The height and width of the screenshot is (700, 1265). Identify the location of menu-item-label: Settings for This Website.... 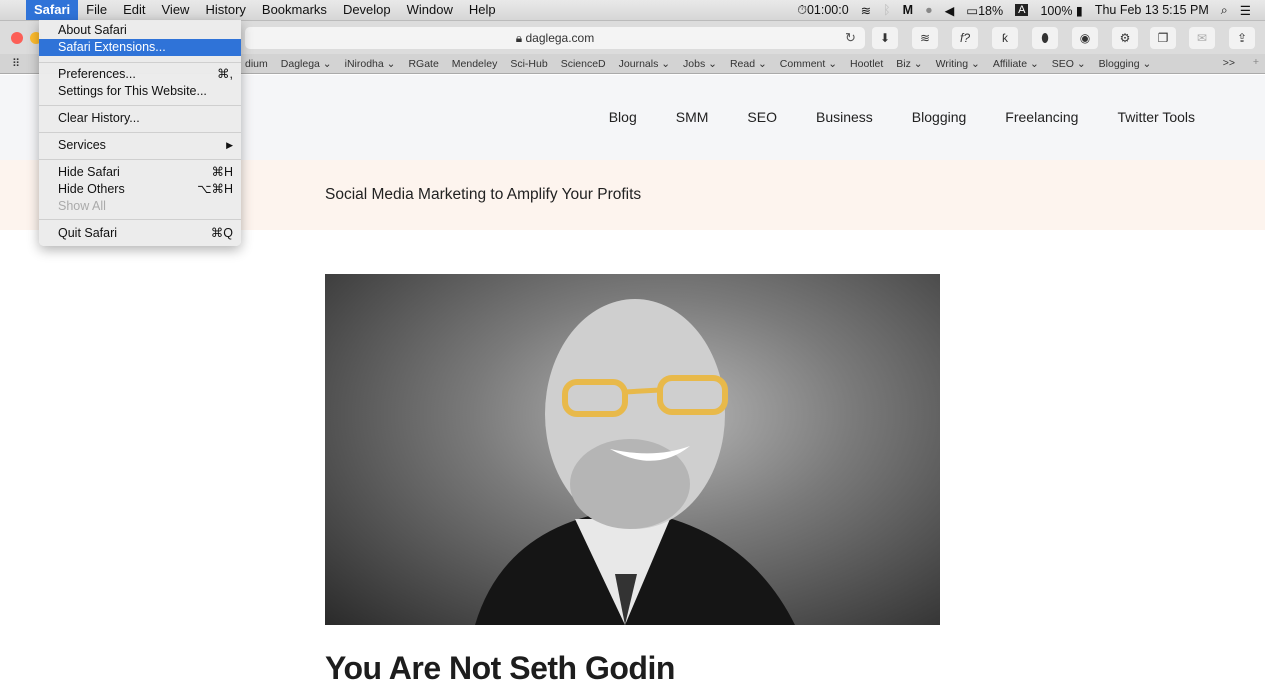
(132, 91).